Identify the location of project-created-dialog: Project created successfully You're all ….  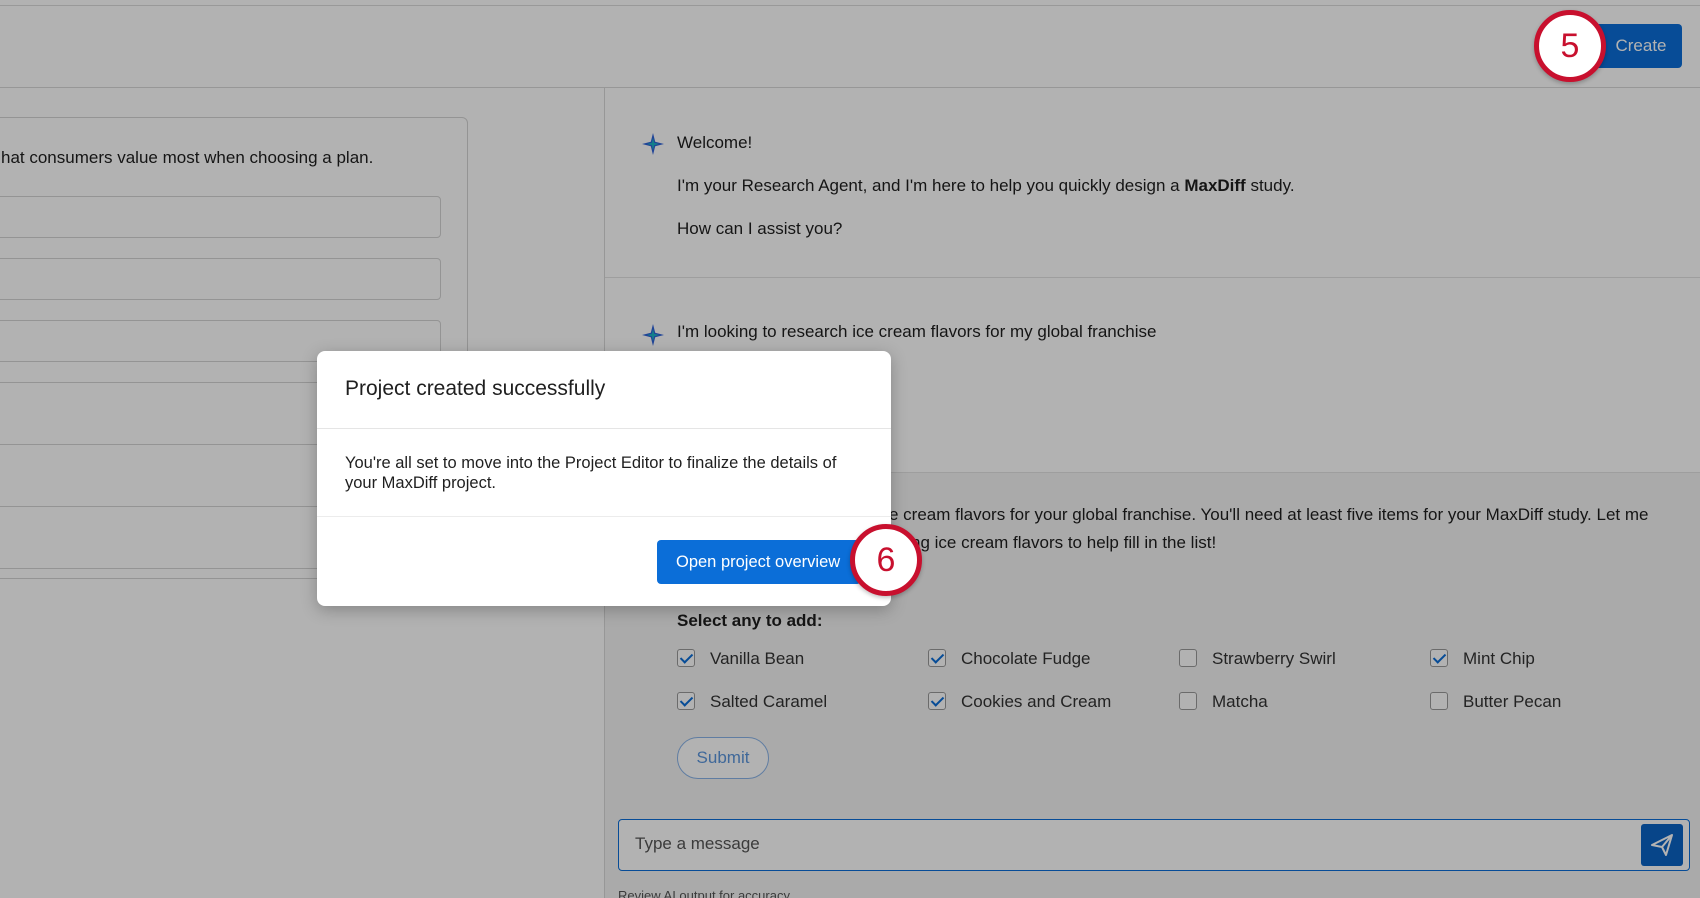
(604, 478).